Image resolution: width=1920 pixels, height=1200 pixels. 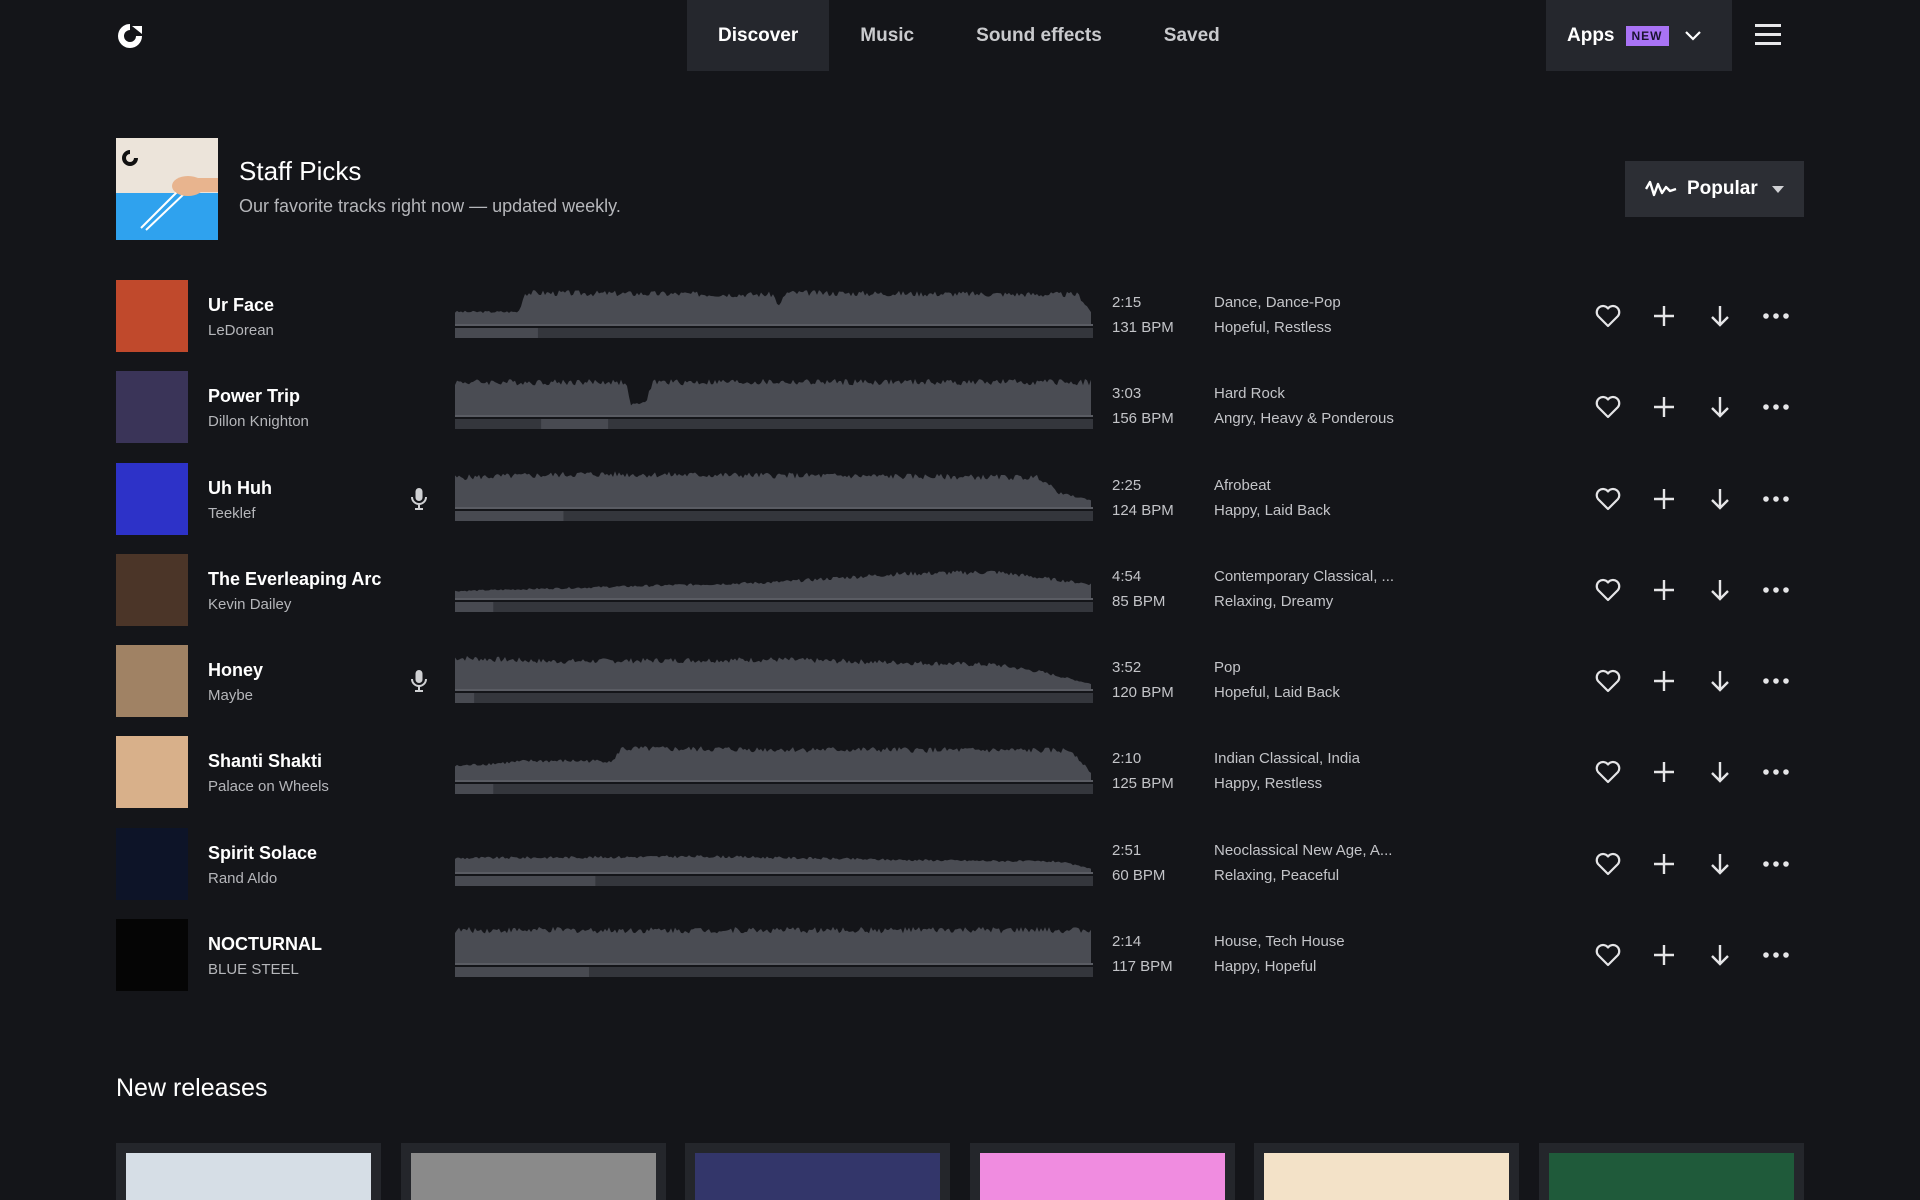 I want to click on track-artist: LeDorean, so click(x=241, y=330).